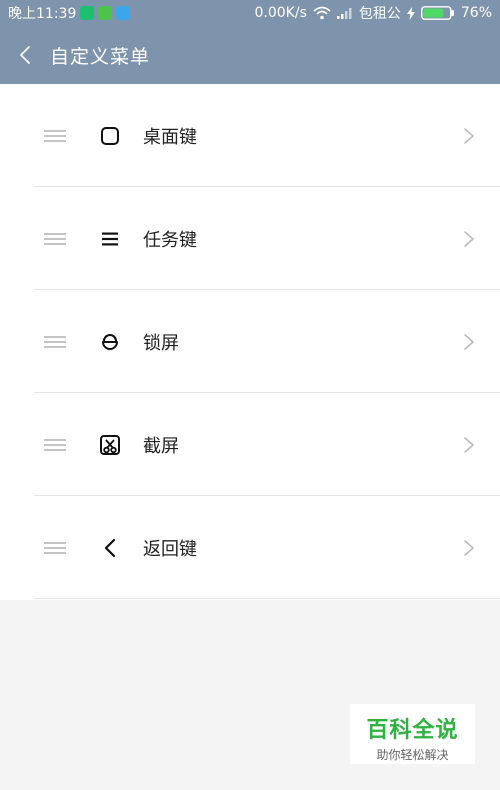 The height and width of the screenshot is (790, 500). Describe the element at coordinates (412, 755) in the screenshot. I see `watermark-subtitle: 助你轻松解决` at that location.